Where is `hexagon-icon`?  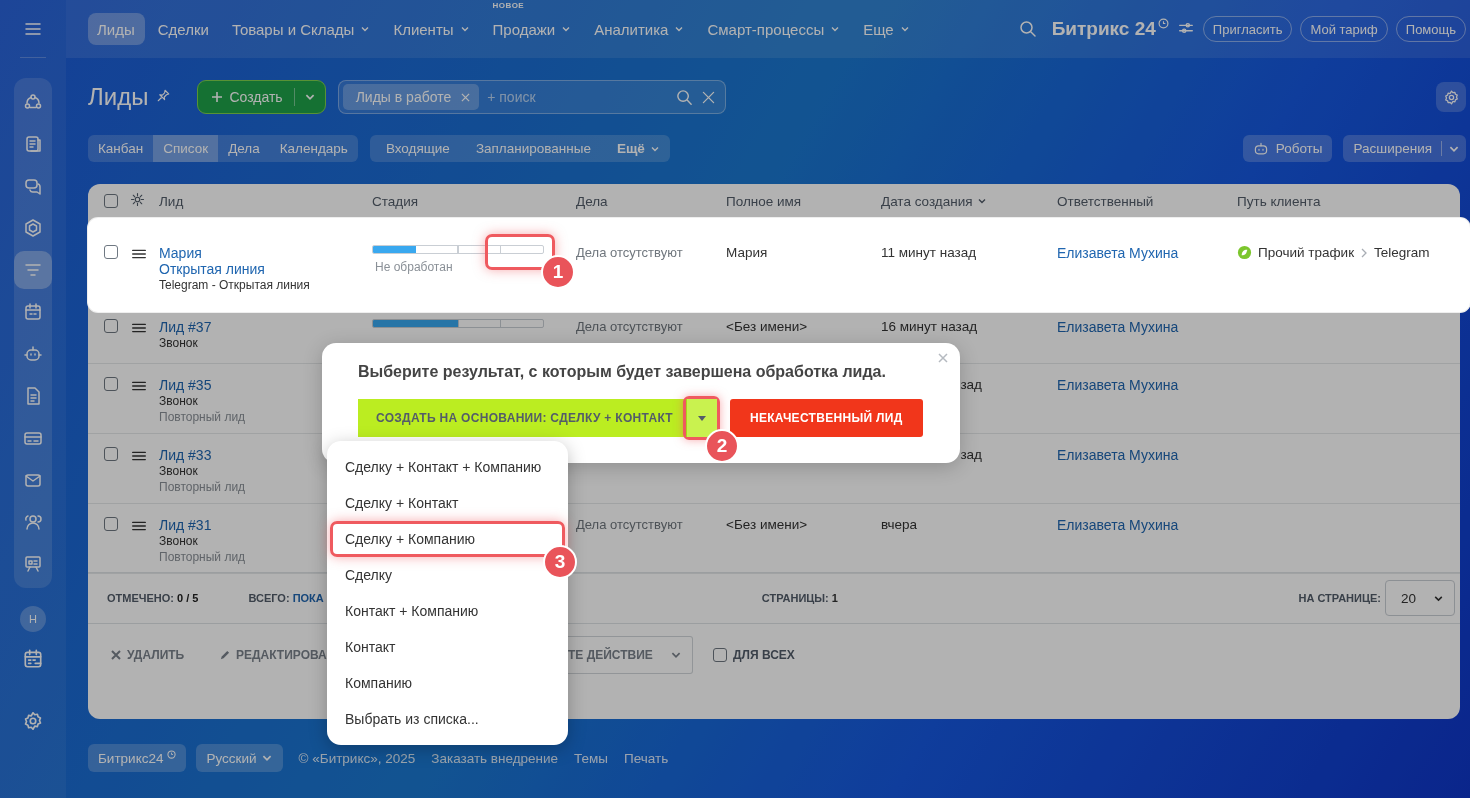 hexagon-icon is located at coordinates (33, 228).